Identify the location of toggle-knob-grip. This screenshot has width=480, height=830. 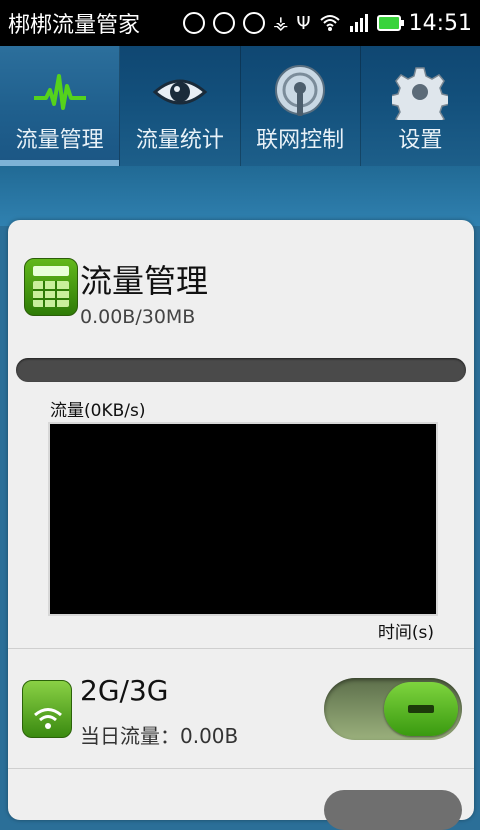
(421, 709).